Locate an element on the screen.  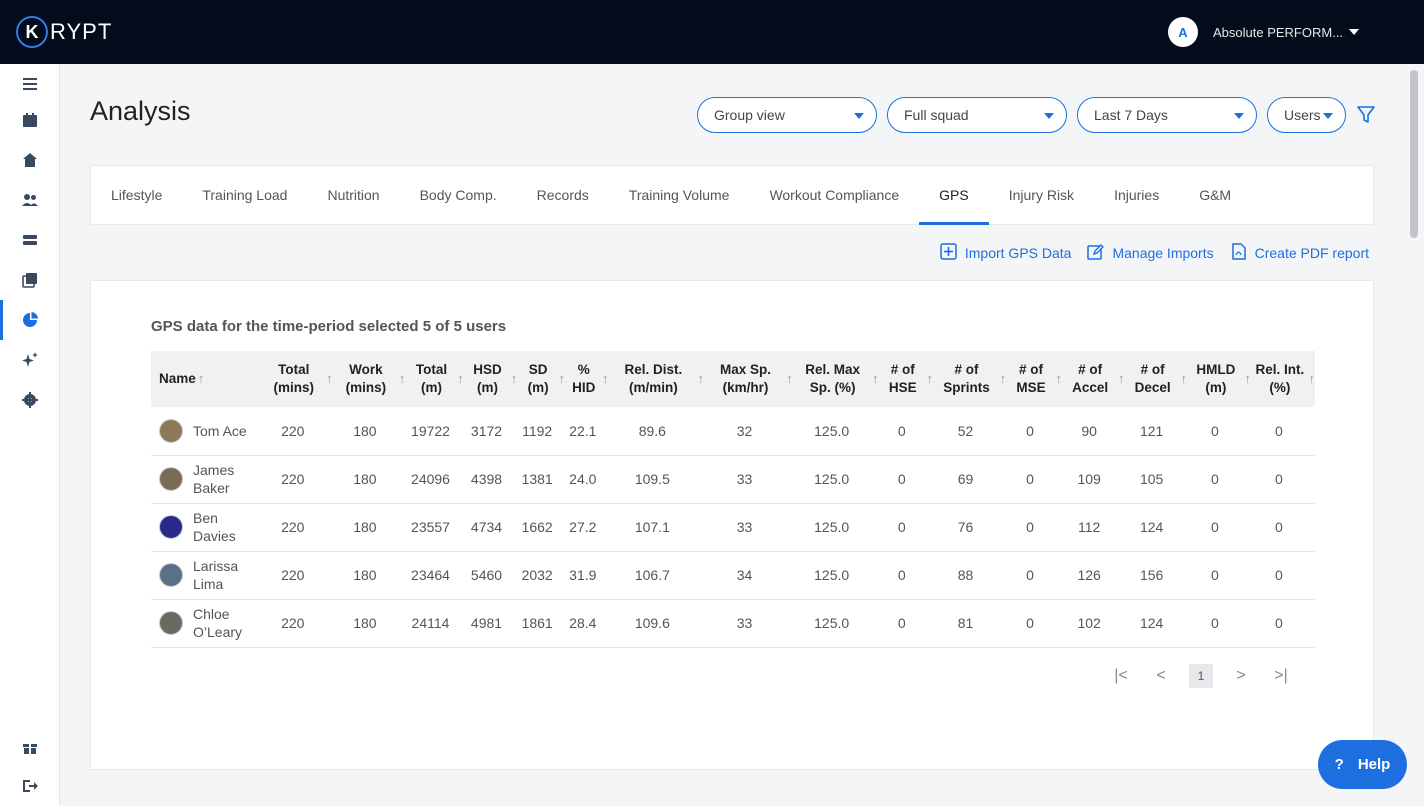
table-cell: 109.6 is located at coordinates (652, 623).